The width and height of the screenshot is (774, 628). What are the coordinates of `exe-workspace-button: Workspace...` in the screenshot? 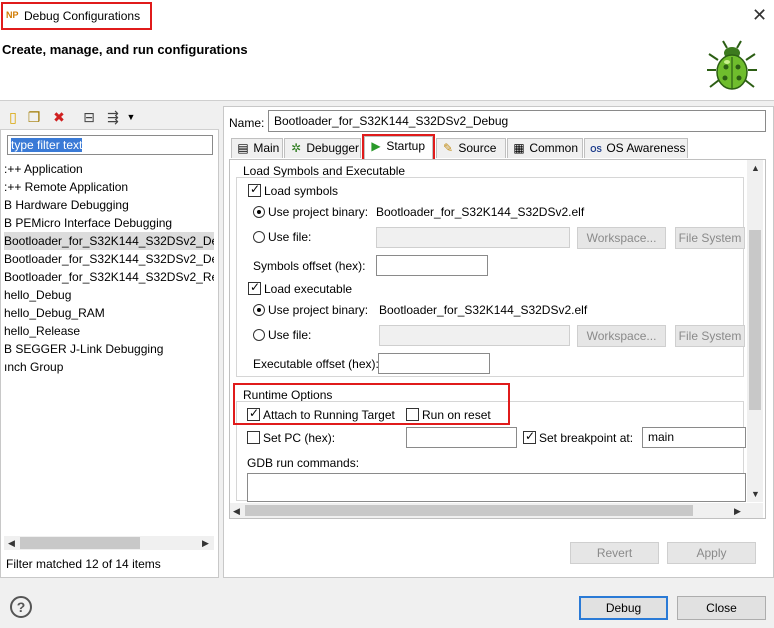 It's located at (621, 336).